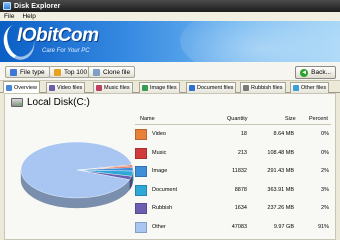  Describe the element at coordinates (314, 88) in the screenshot. I see `tab-label: Other files` at that location.